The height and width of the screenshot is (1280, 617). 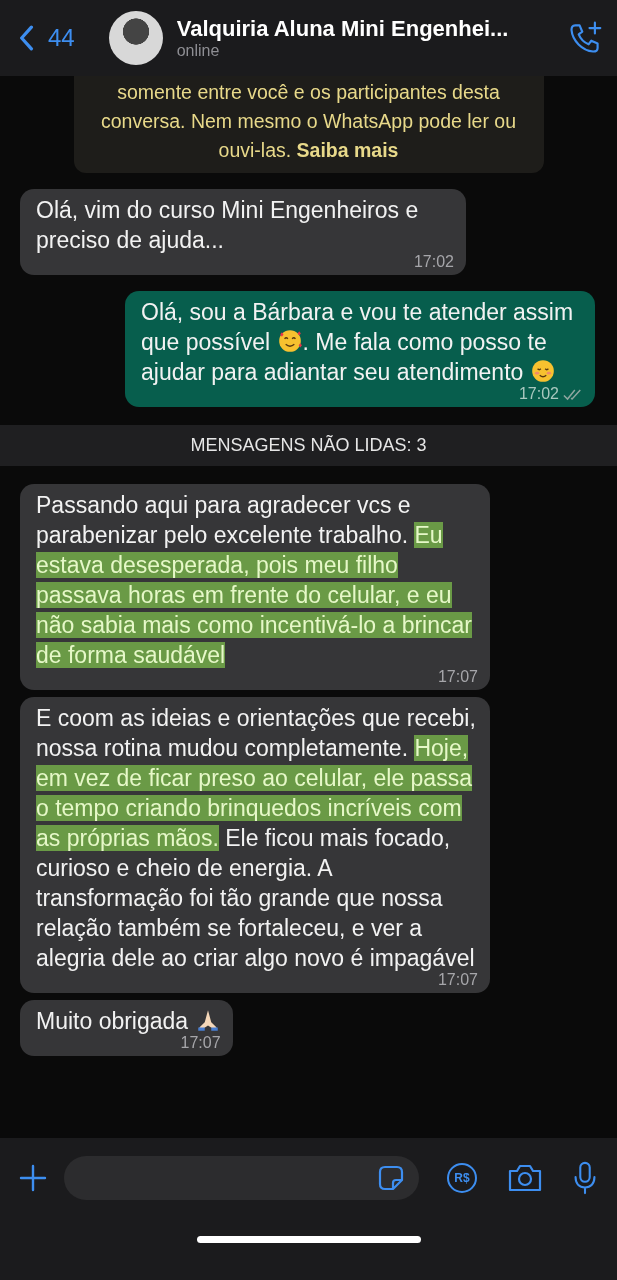 What do you see at coordinates (347, 150) in the screenshot?
I see `learn-more-link: Saiba mais` at bounding box center [347, 150].